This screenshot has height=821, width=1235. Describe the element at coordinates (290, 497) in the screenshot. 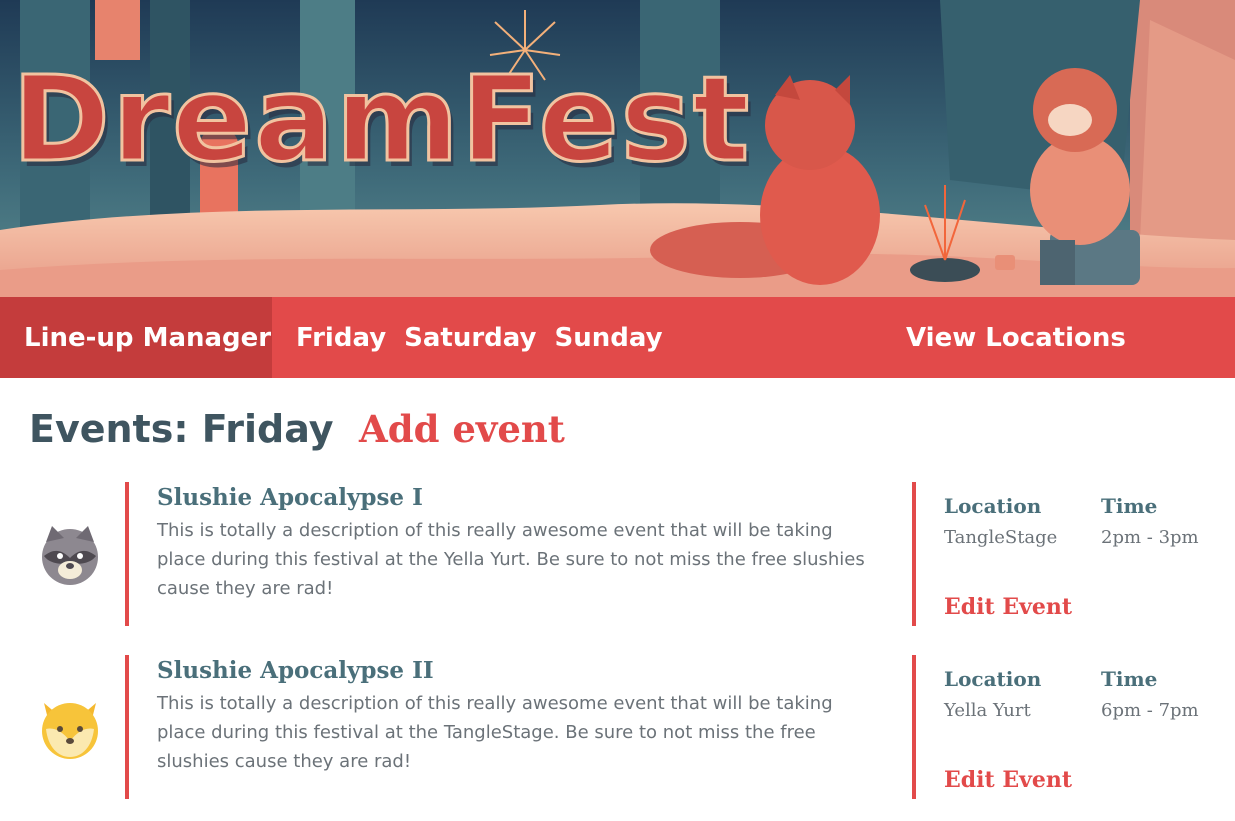

I see `event-title: Slushie Apocalypse I` at that location.